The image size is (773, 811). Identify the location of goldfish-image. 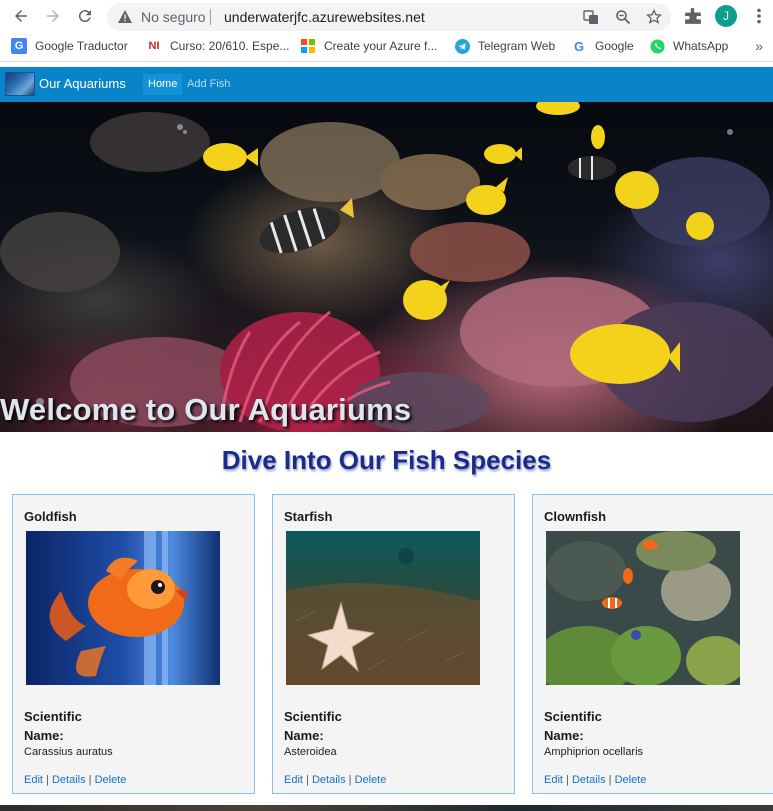
(123, 608).